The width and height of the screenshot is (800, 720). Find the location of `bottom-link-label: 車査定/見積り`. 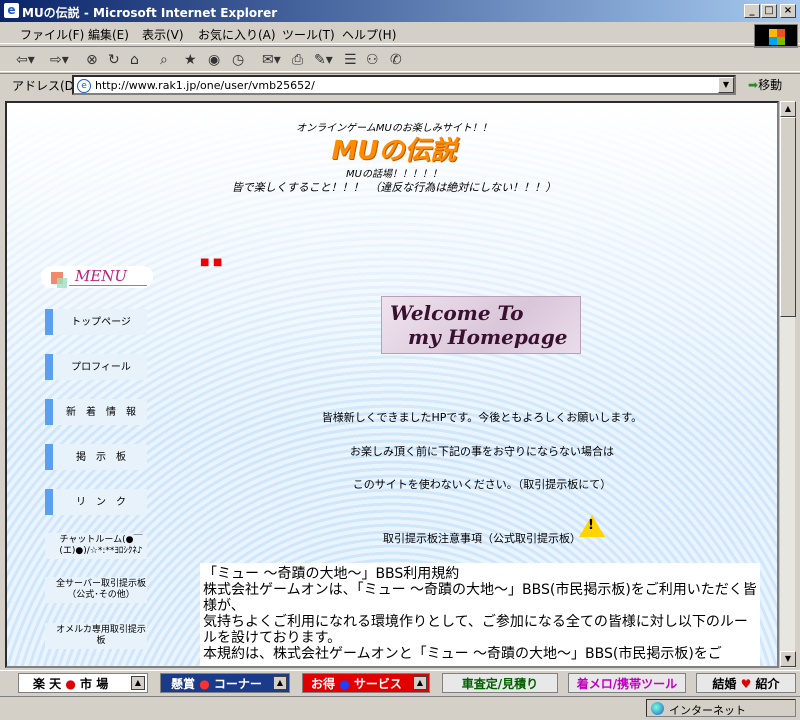

bottom-link-label: 車査定/見積り is located at coordinates (500, 683).